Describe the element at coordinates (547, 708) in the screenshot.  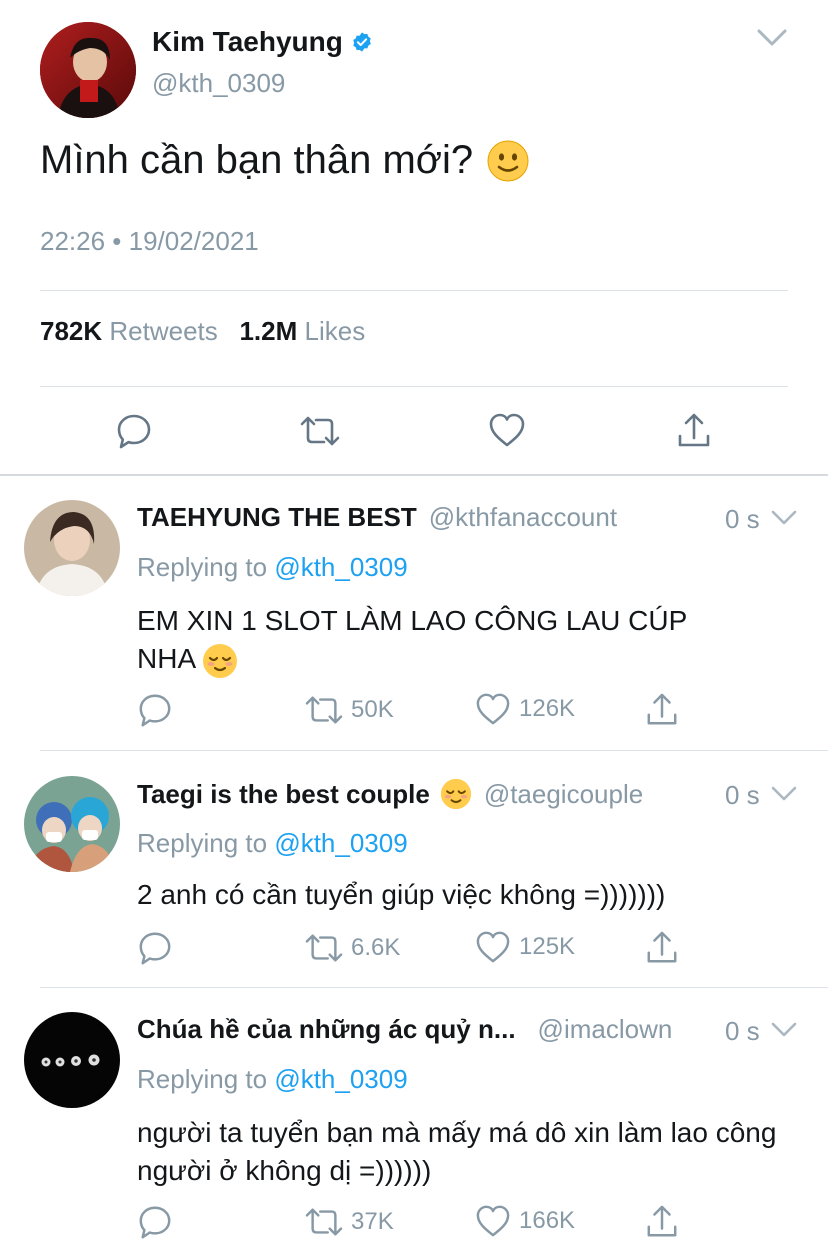
I see `like-count: 126K` at that location.